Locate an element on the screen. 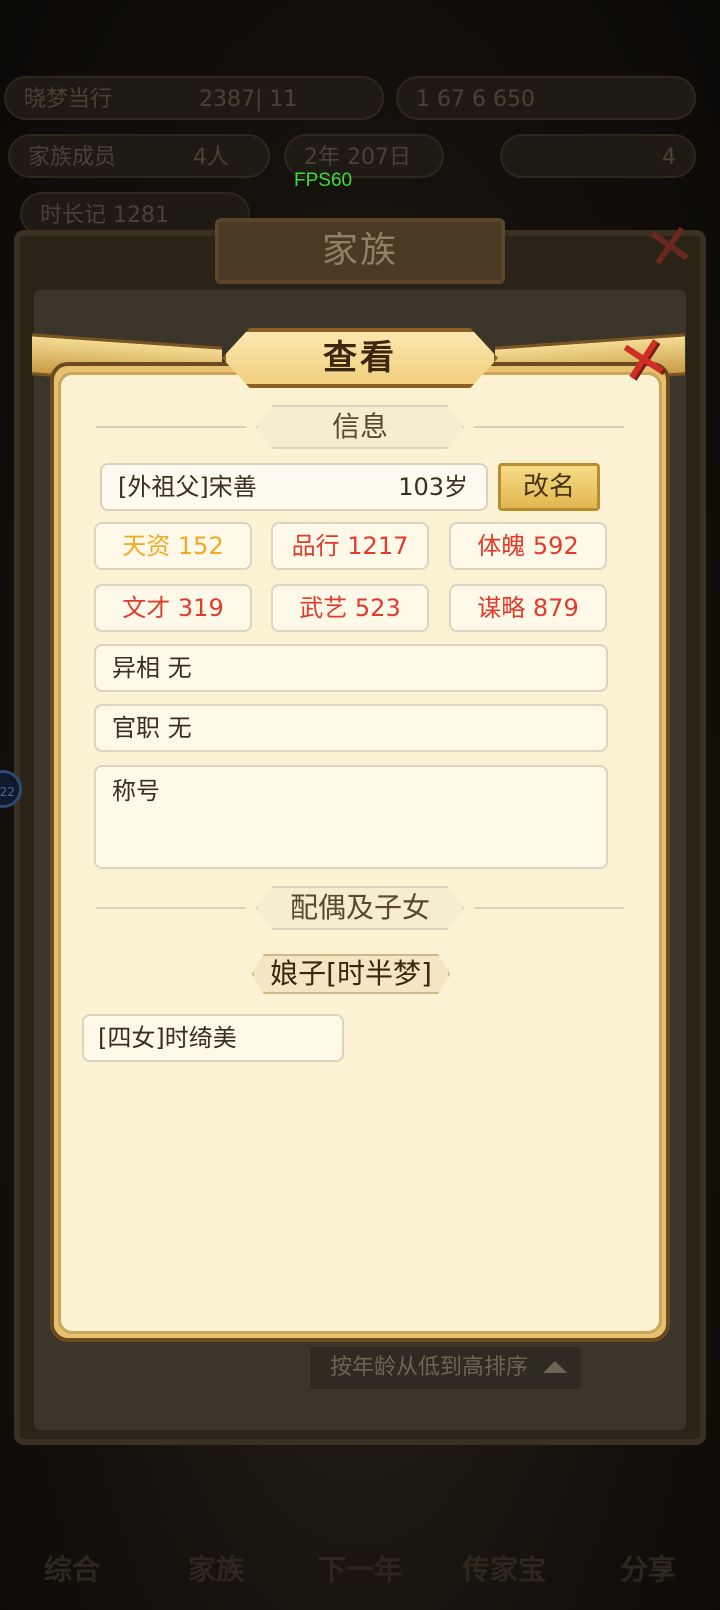 The width and height of the screenshot is (720, 1610). stat-tipo-value: 592 is located at coordinates (555, 546).